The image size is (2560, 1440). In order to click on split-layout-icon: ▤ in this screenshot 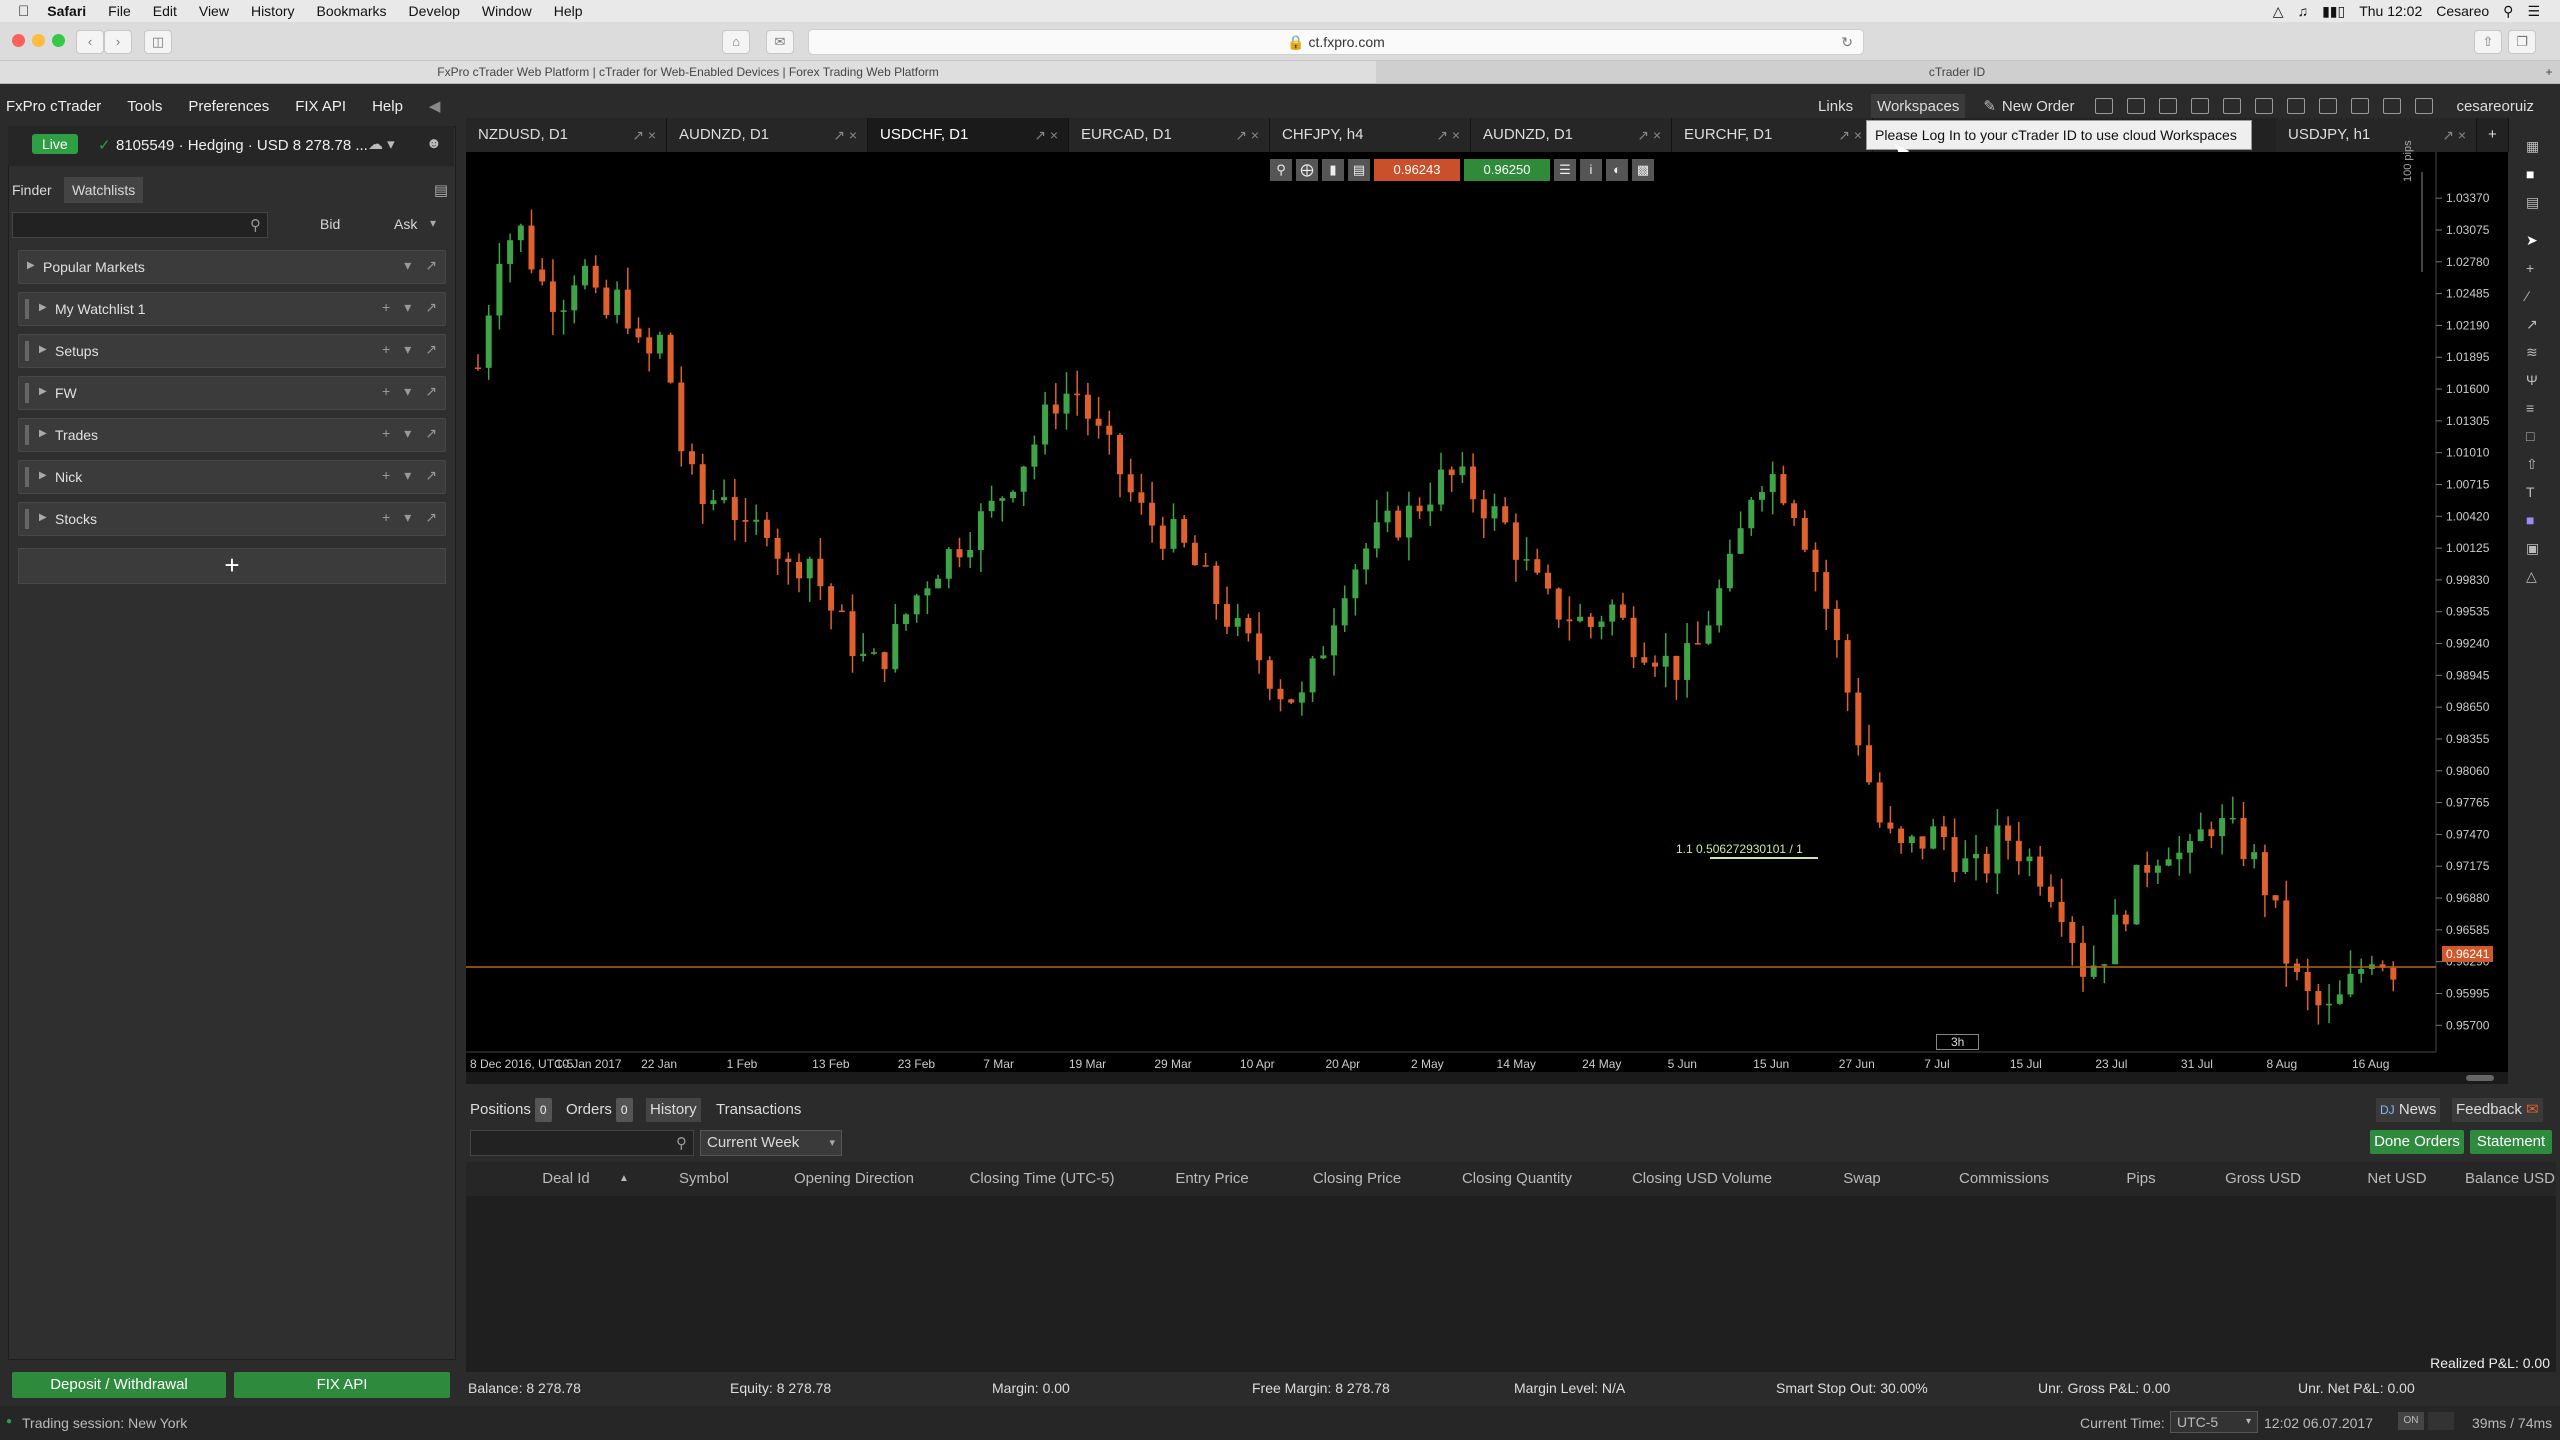, I will do `click(2532, 202)`.